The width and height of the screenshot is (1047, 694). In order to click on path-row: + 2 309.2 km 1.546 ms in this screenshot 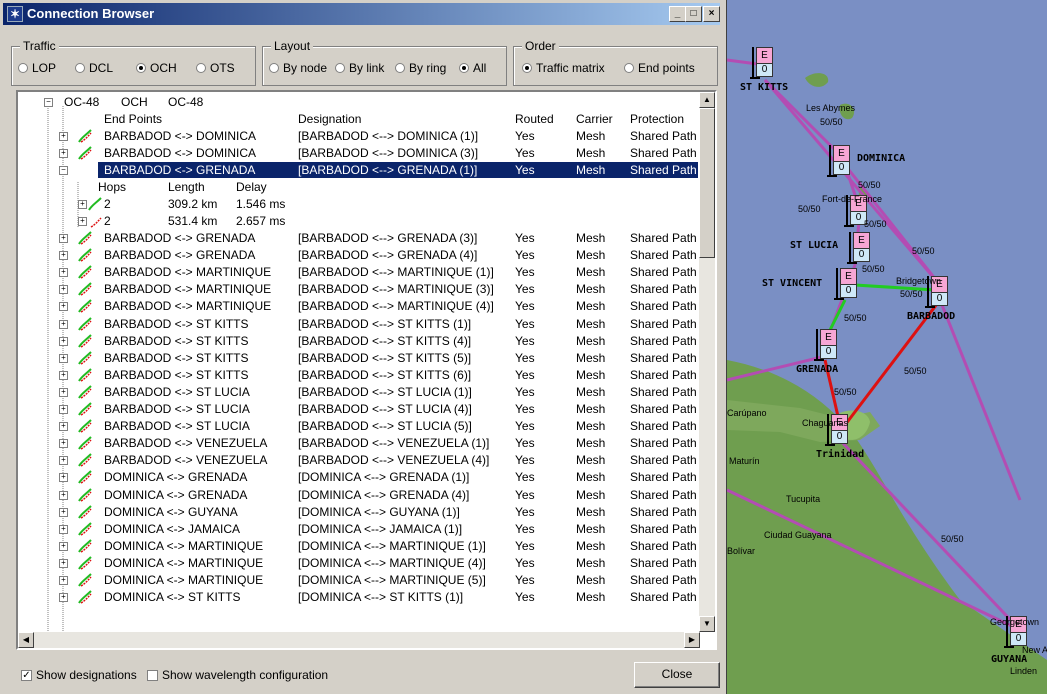, I will do `click(218, 204)`.